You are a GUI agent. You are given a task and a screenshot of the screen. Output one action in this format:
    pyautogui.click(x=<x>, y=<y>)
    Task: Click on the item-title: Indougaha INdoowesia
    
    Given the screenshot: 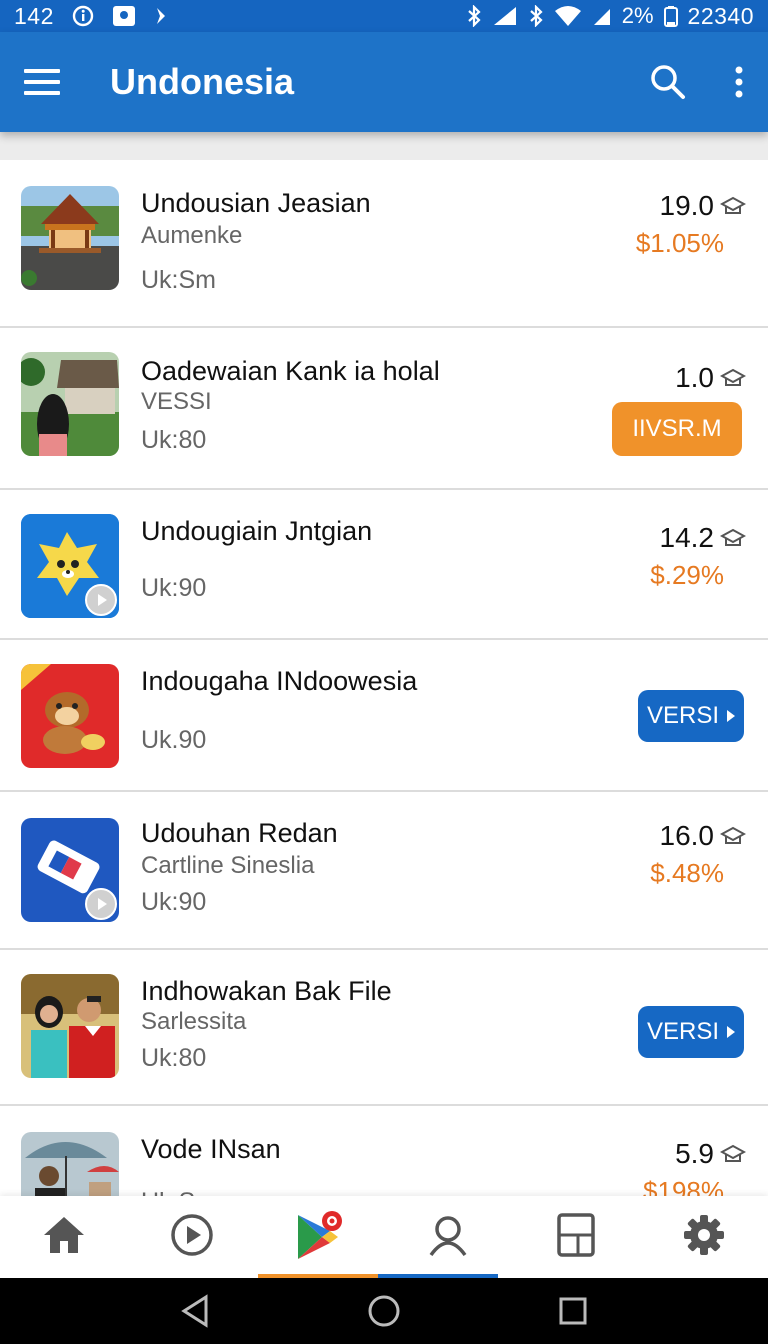 What is the action you would take?
    pyautogui.click(x=279, y=681)
    